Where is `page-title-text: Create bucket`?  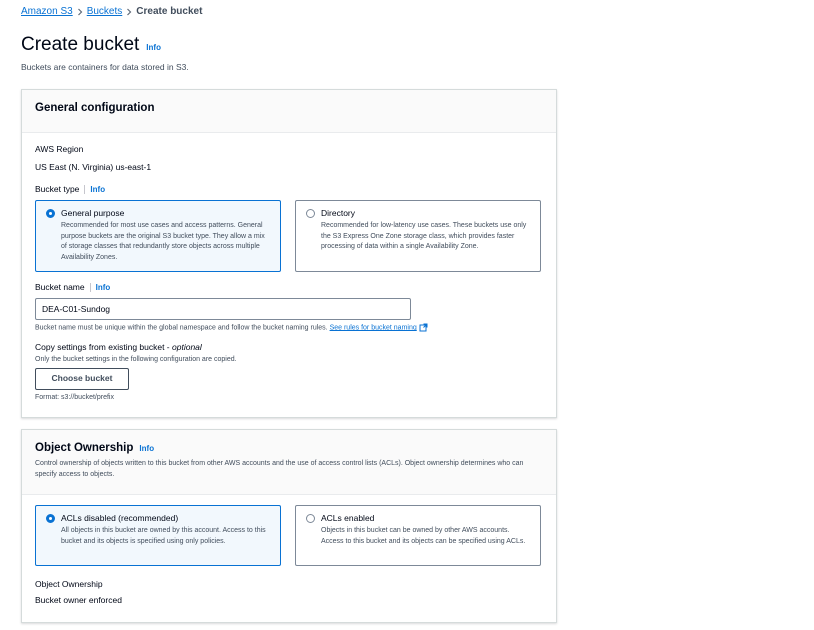
page-title-text: Create bucket is located at coordinates (80, 44).